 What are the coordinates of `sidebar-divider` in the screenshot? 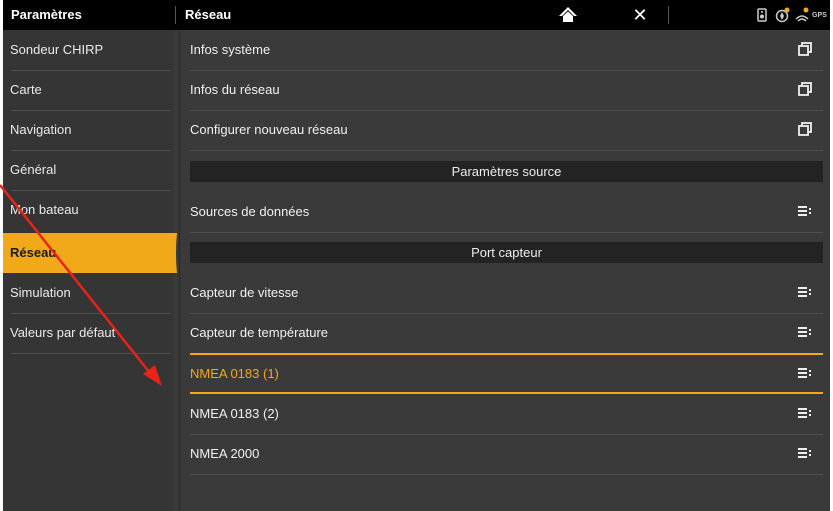 It's located at (91, 353).